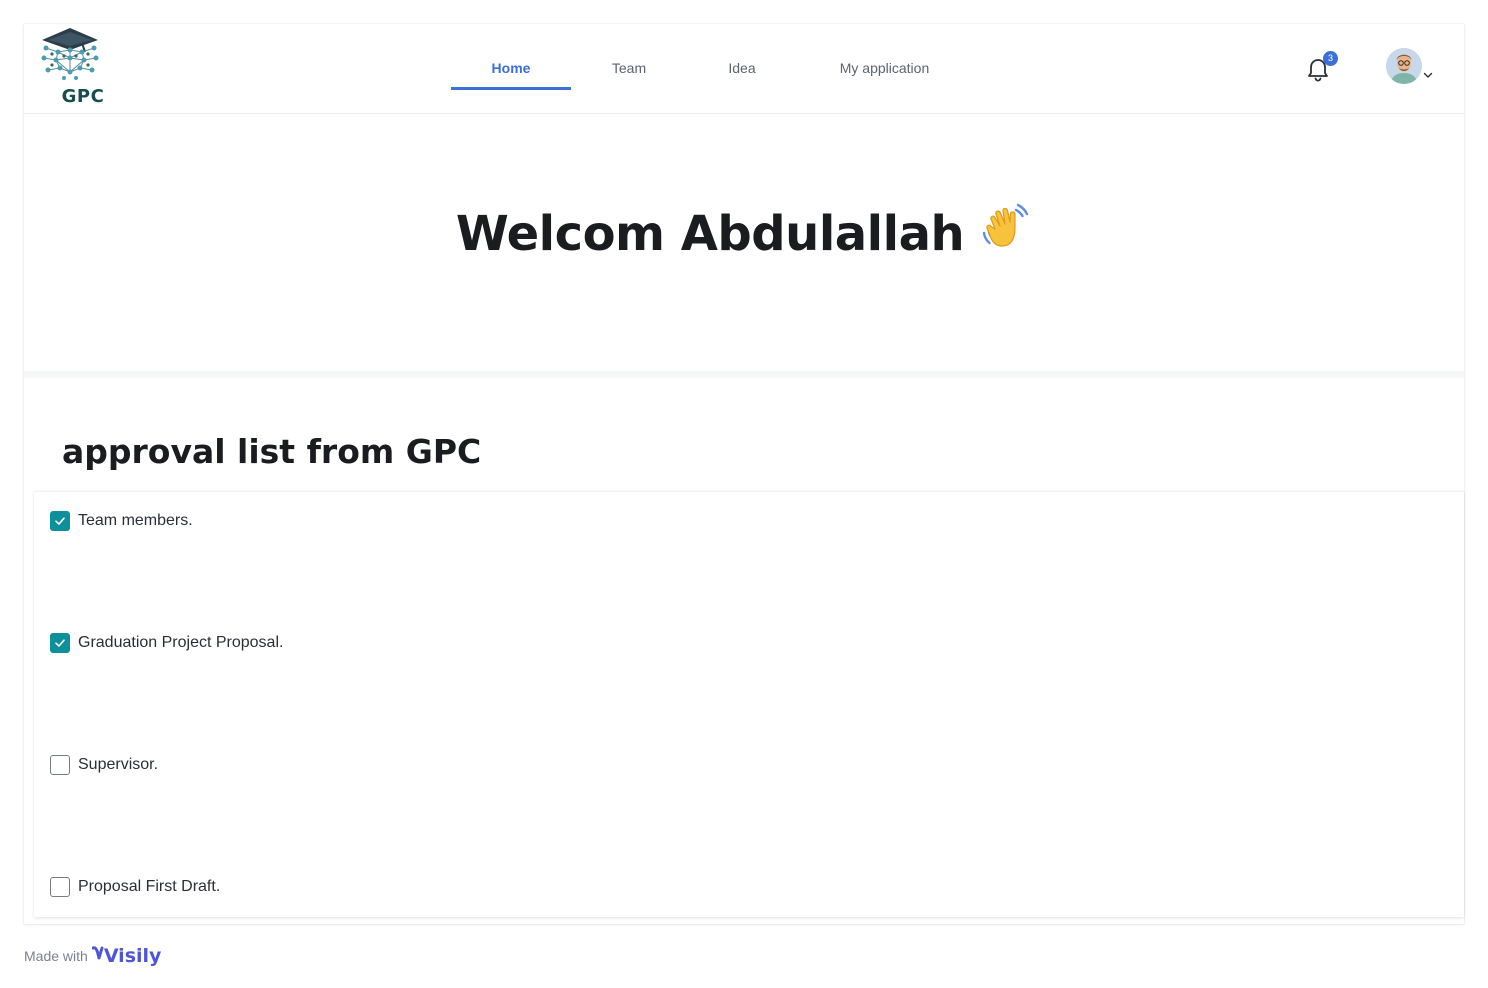 This screenshot has width=1488, height=988. I want to click on tab-team: Team, so click(629, 69).